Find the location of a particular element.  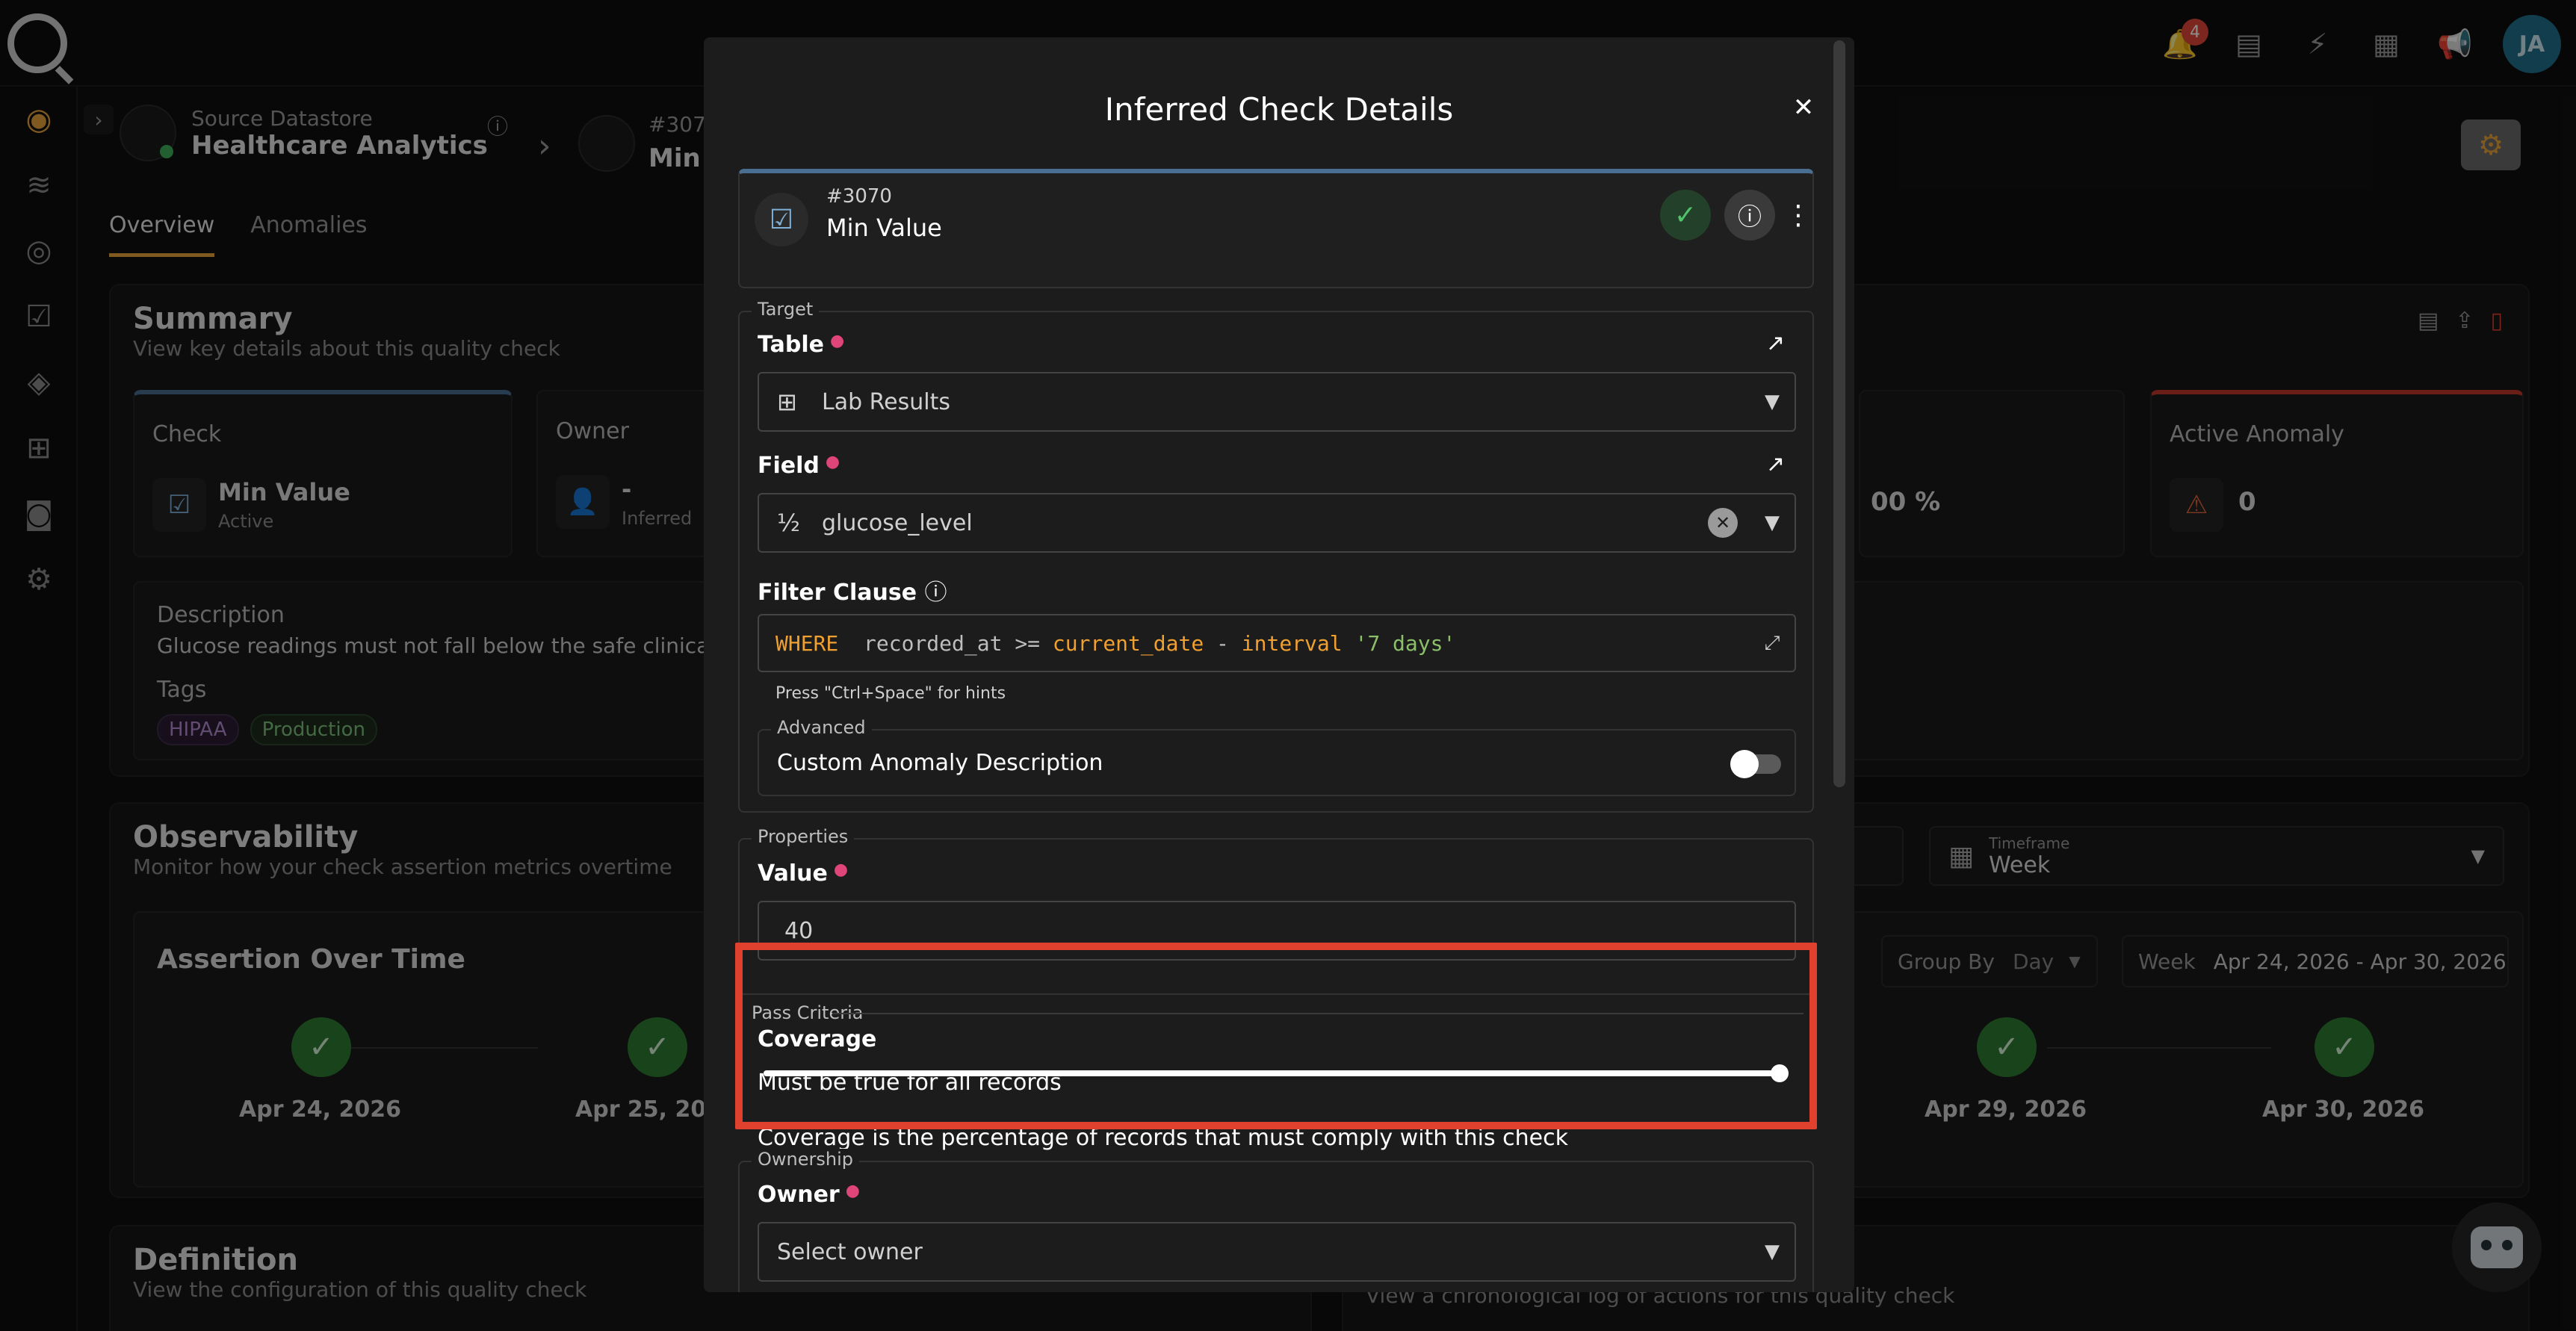

table-select-value: Lab Results is located at coordinates (886, 401).